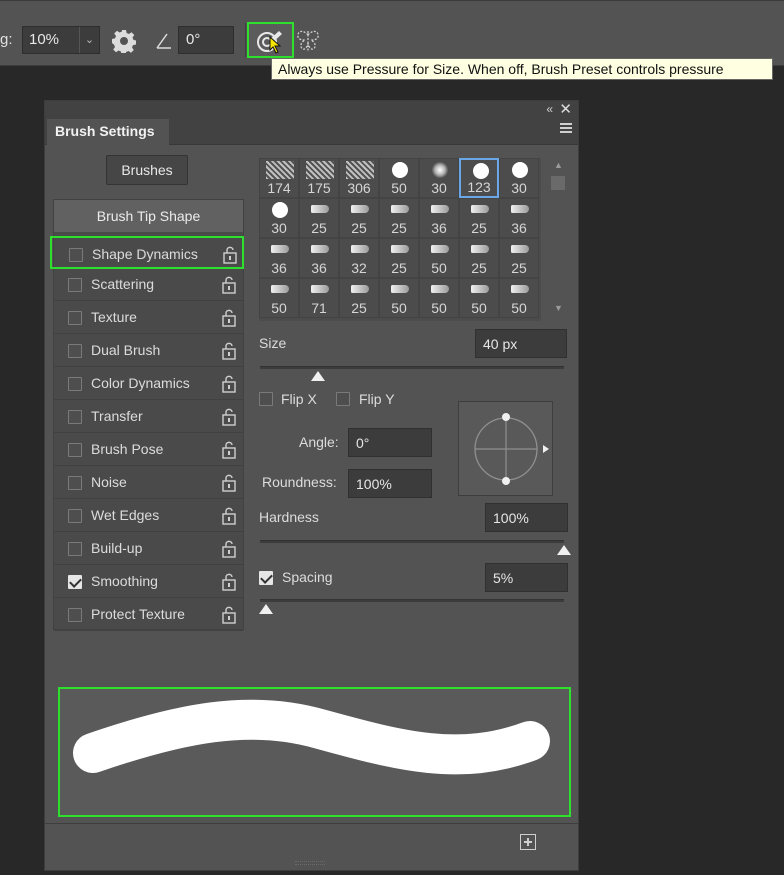 This screenshot has height=875, width=784. What do you see at coordinates (390, 483) in the screenshot?
I see `roundness-input: 100%` at bounding box center [390, 483].